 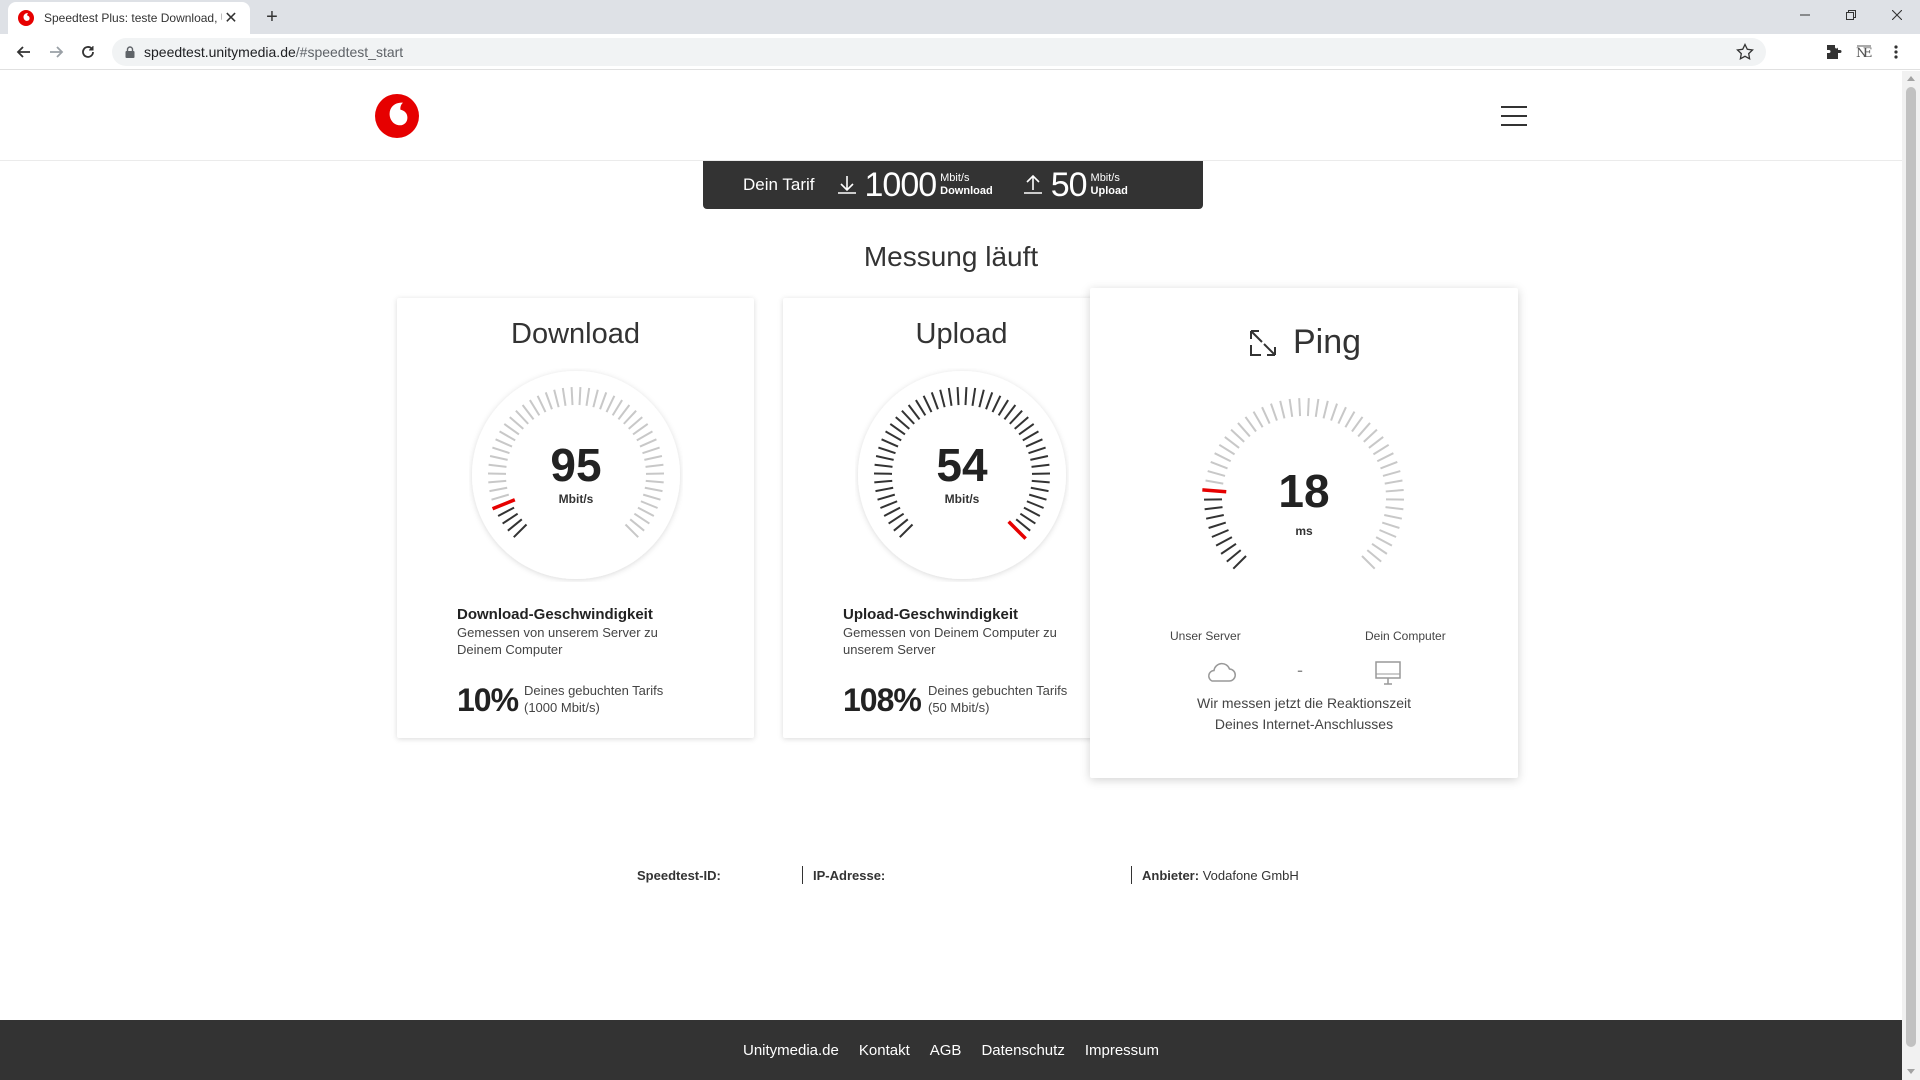 What do you see at coordinates (1405, 636) in the screenshot?
I see `computer-label: Dein Computer` at bounding box center [1405, 636].